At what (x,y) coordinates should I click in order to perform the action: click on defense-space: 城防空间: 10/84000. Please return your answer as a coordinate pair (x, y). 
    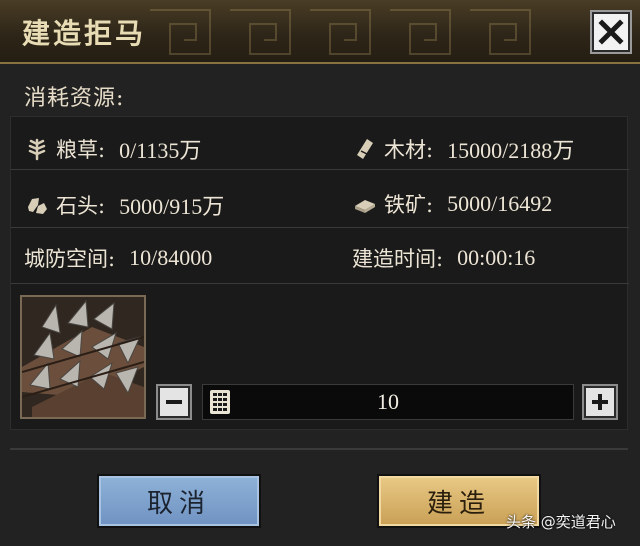
    Looking at the image, I should click on (118, 258).